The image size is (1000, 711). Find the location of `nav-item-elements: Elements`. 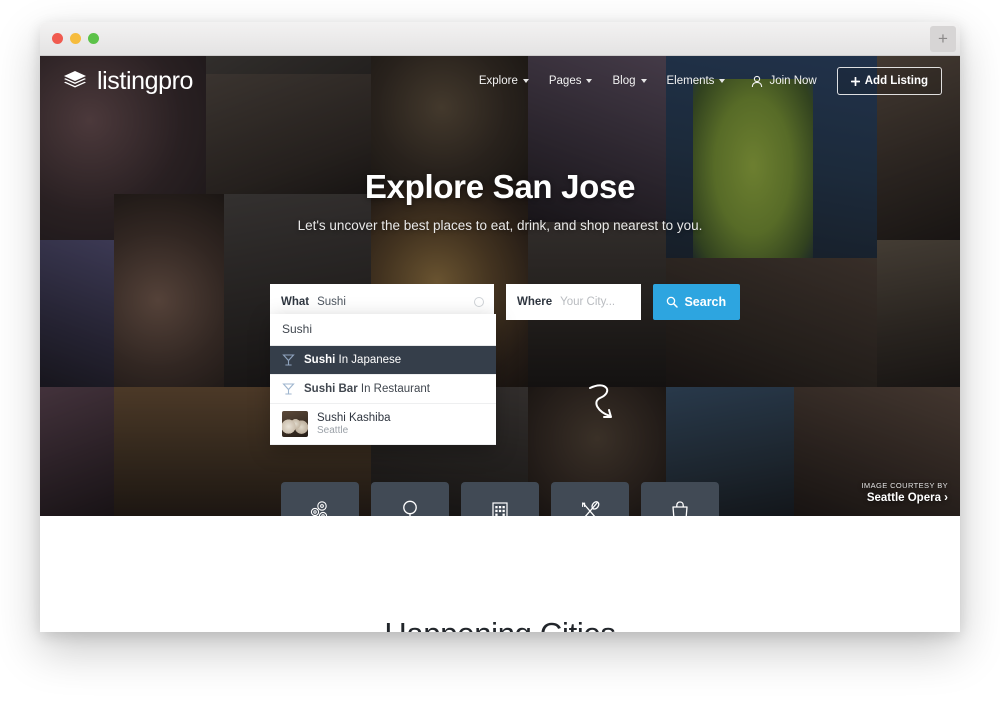

nav-item-elements: Elements is located at coordinates (696, 81).